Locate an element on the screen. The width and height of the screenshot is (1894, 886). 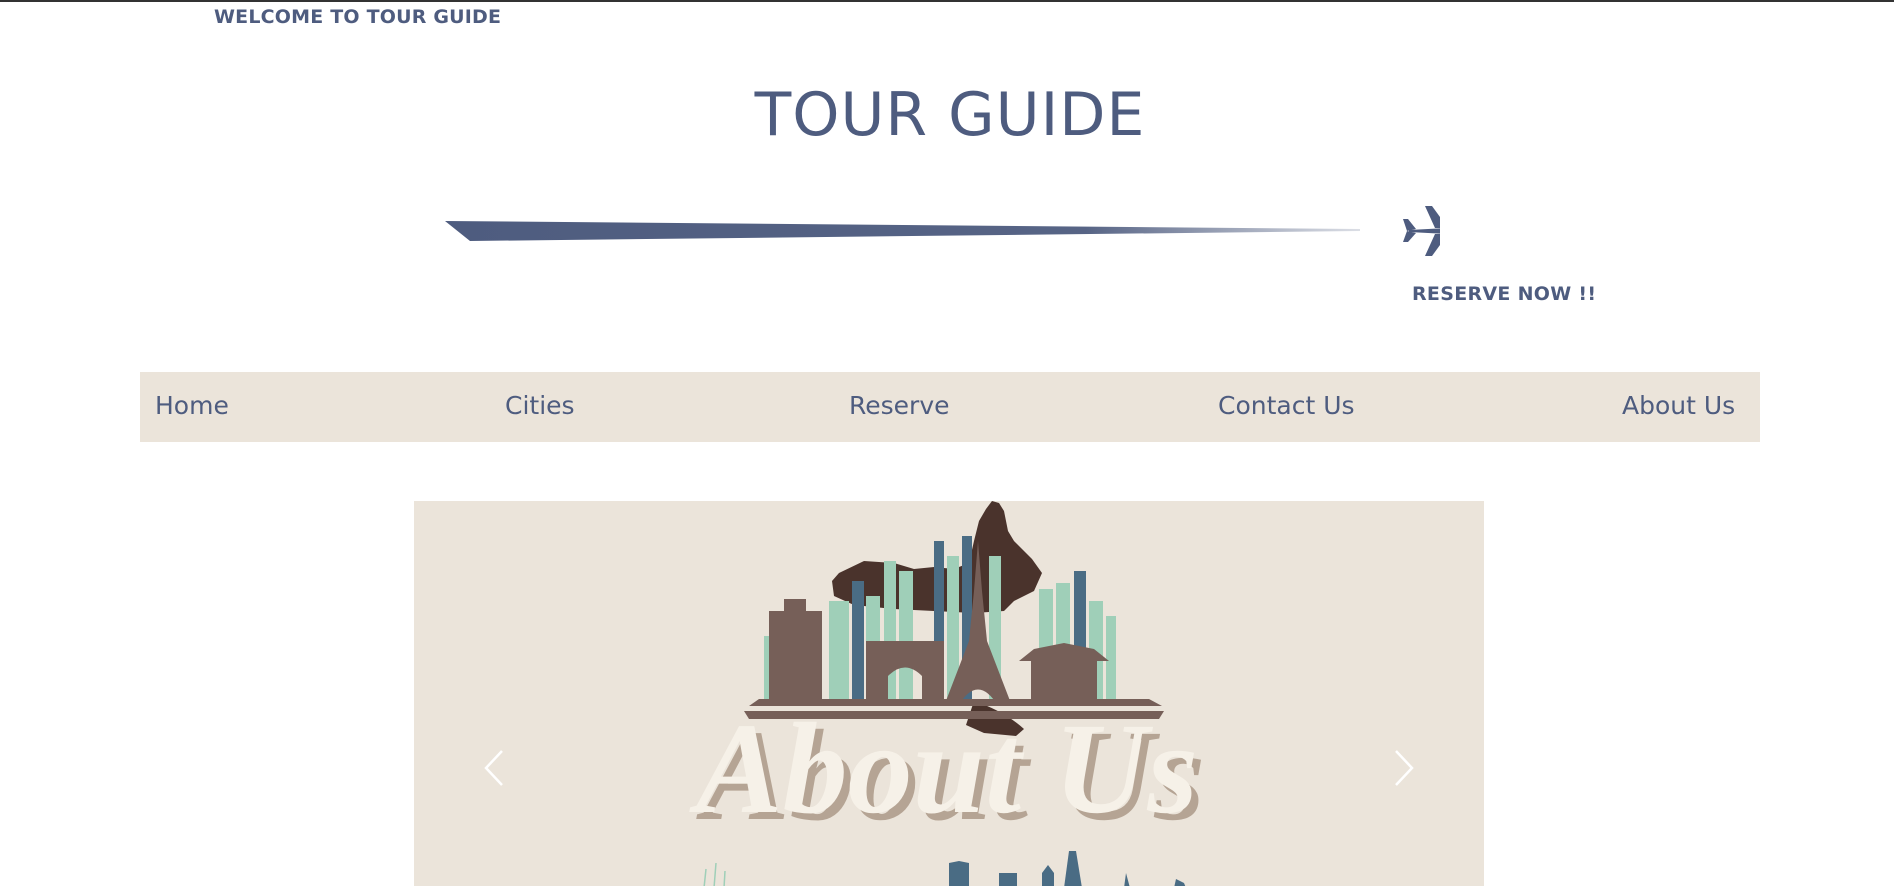
slide-heading: About Us is located at coordinates (943, 769).